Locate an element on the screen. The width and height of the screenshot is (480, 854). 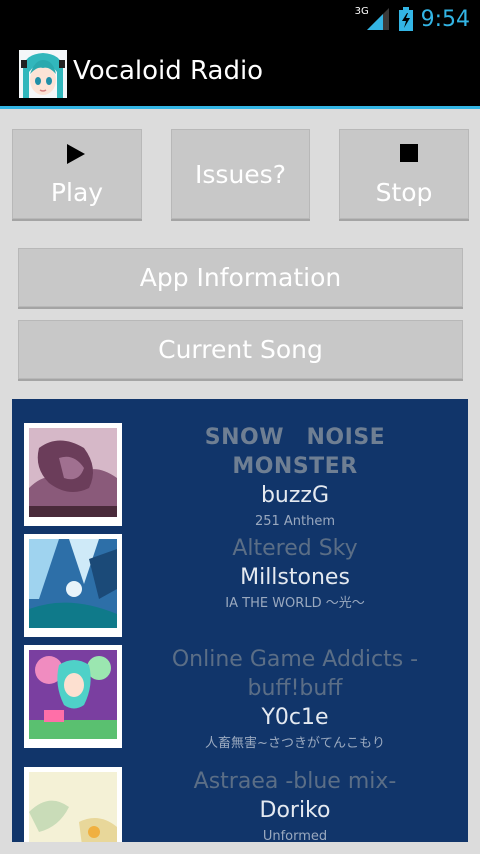
song-album: 人畜無害~さつきがてんこもり is located at coordinates (295, 743).